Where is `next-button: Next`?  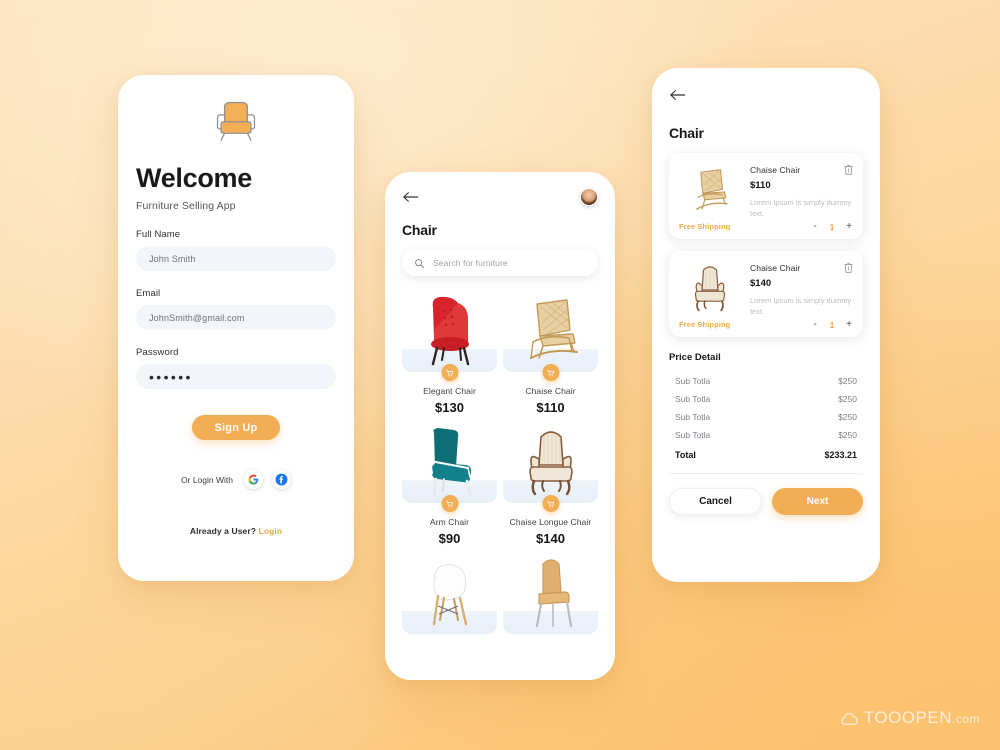
next-button: Next is located at coordinates (817, 501).